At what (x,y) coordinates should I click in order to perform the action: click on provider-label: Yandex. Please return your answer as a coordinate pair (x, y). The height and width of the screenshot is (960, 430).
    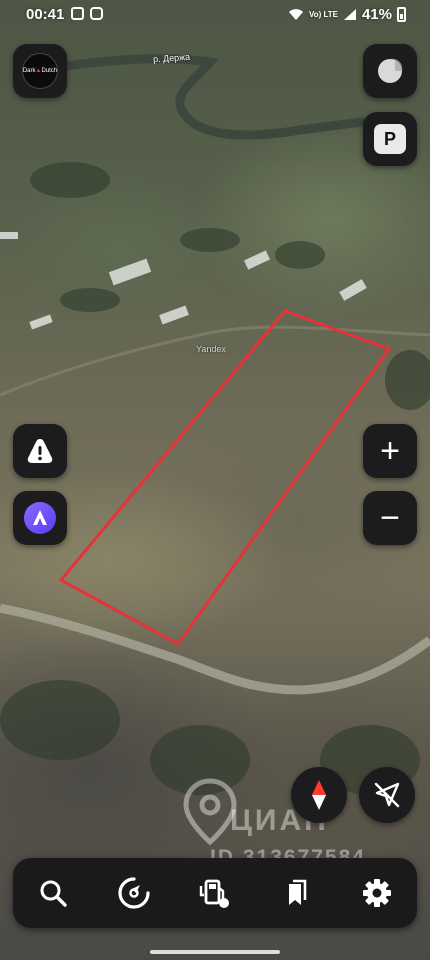
    Looking at the image, I should click on (211, 349).